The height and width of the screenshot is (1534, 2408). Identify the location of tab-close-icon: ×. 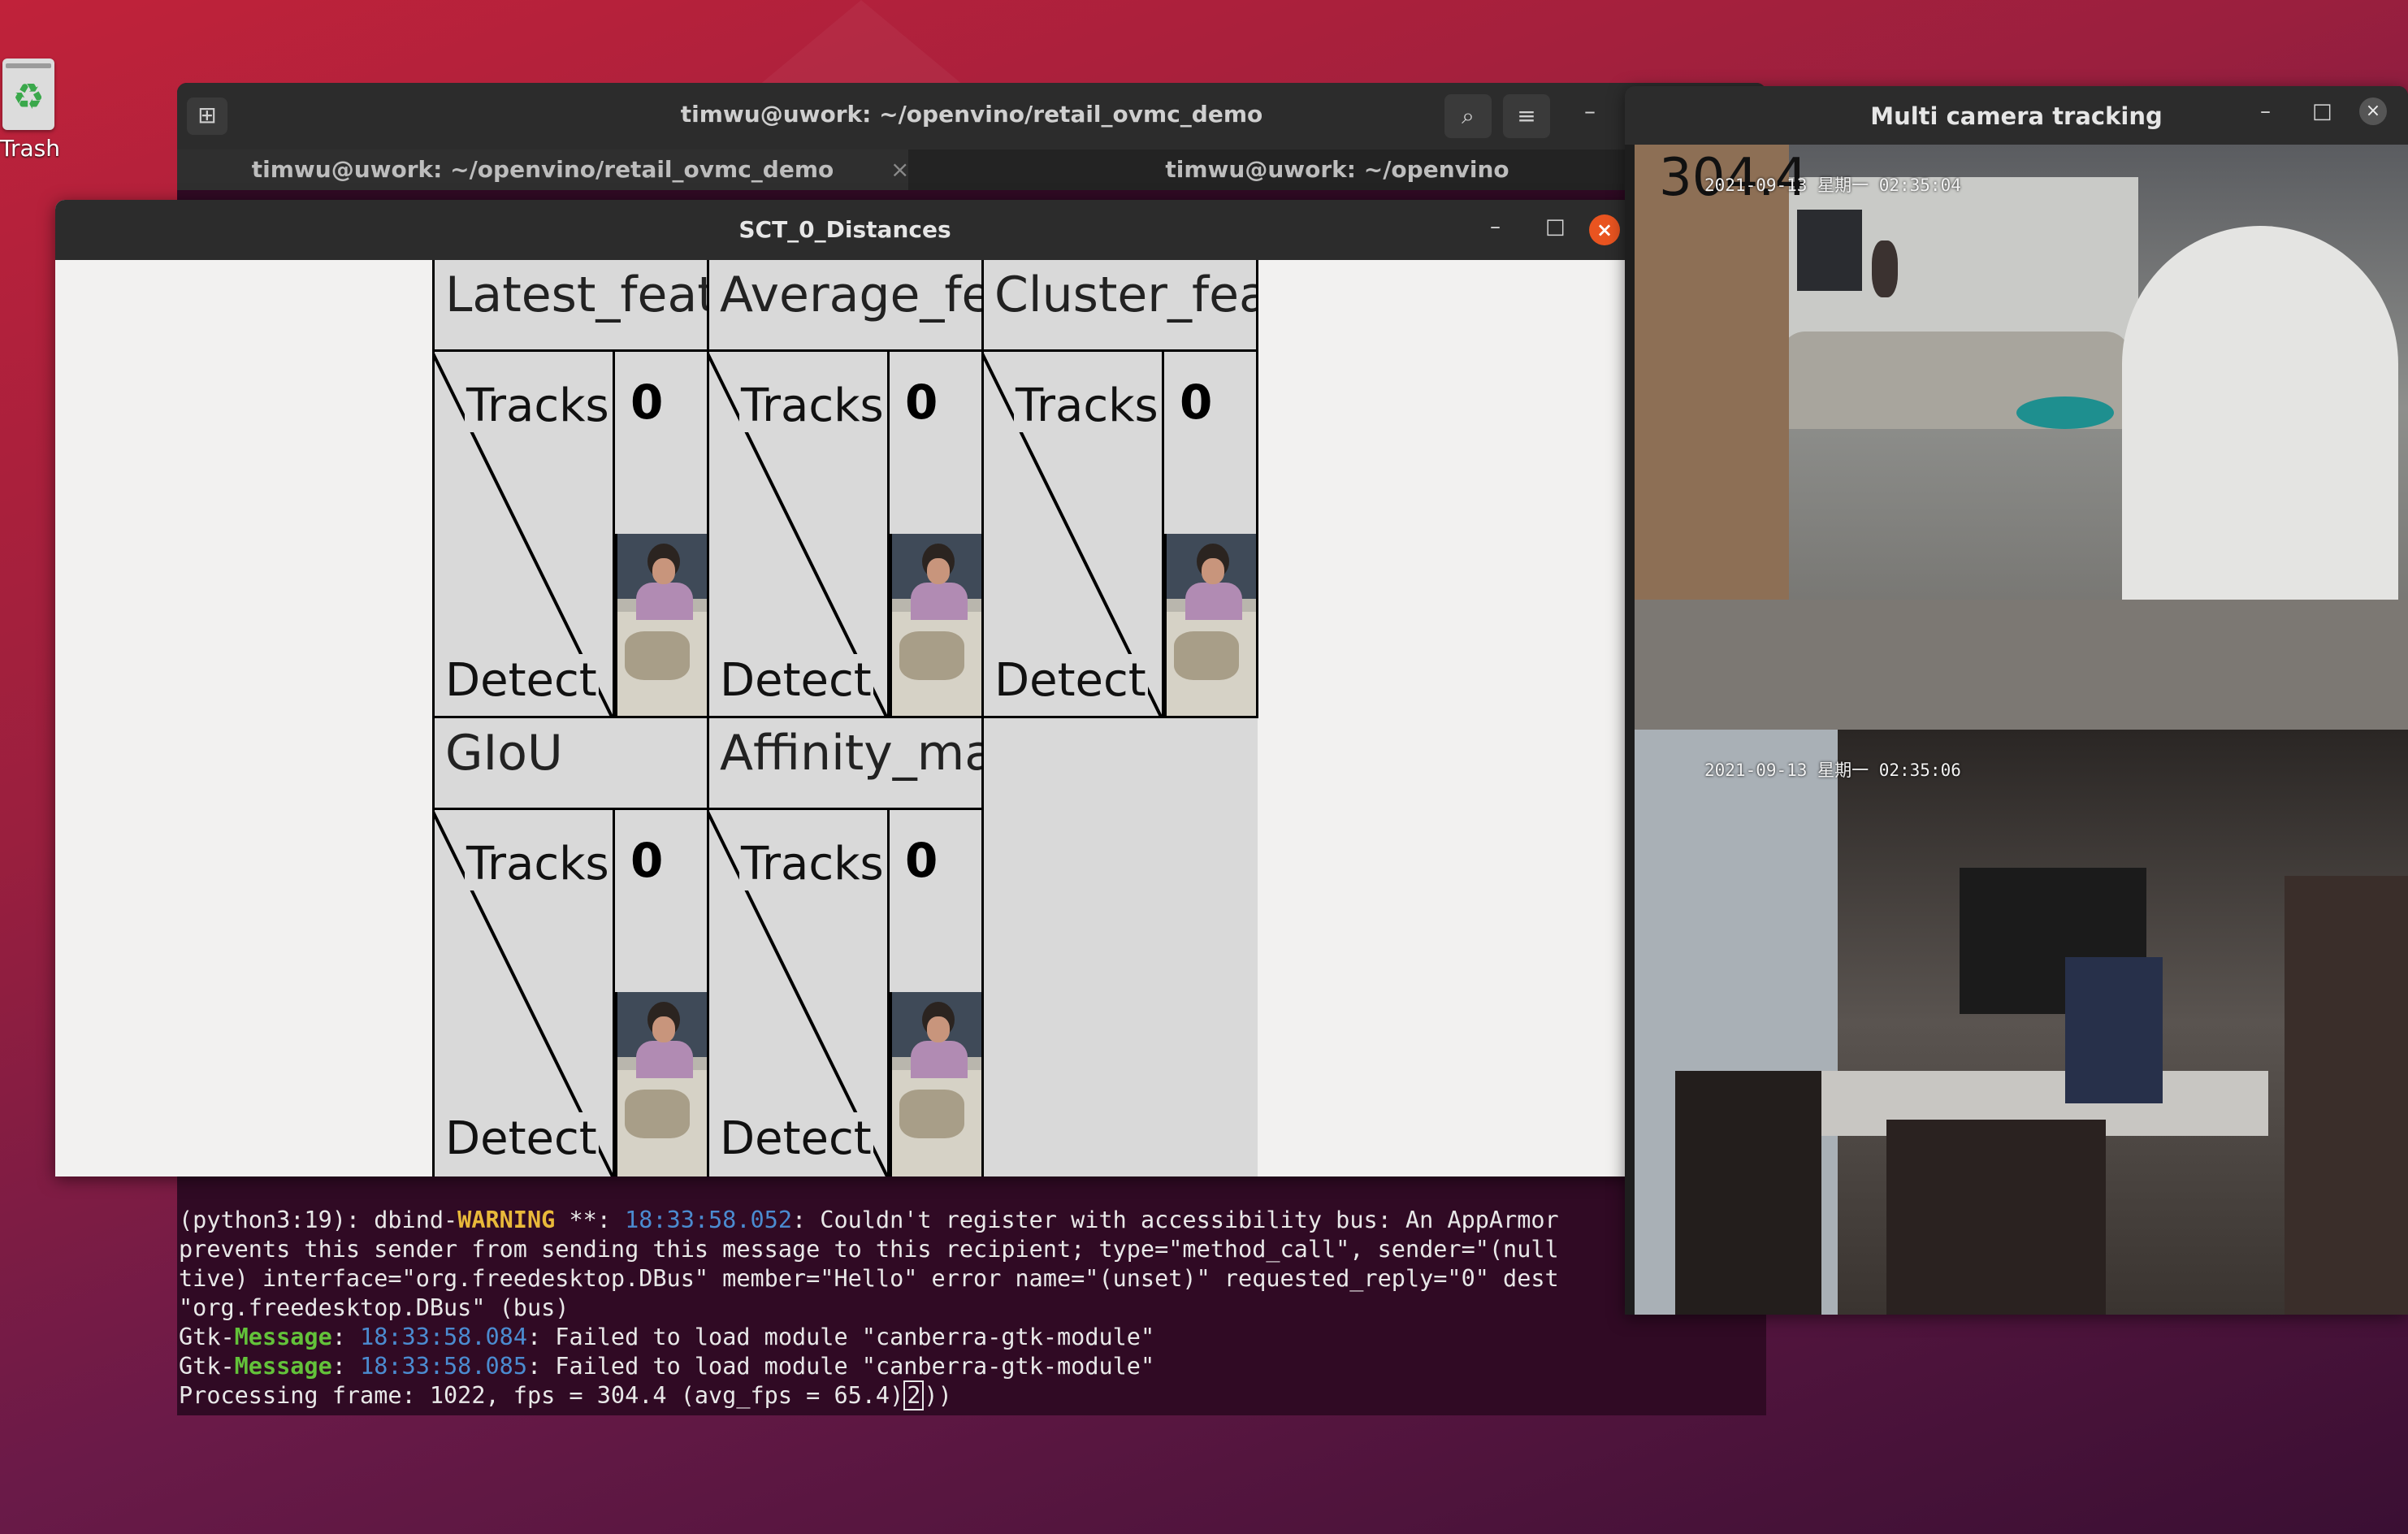
(899, 170).